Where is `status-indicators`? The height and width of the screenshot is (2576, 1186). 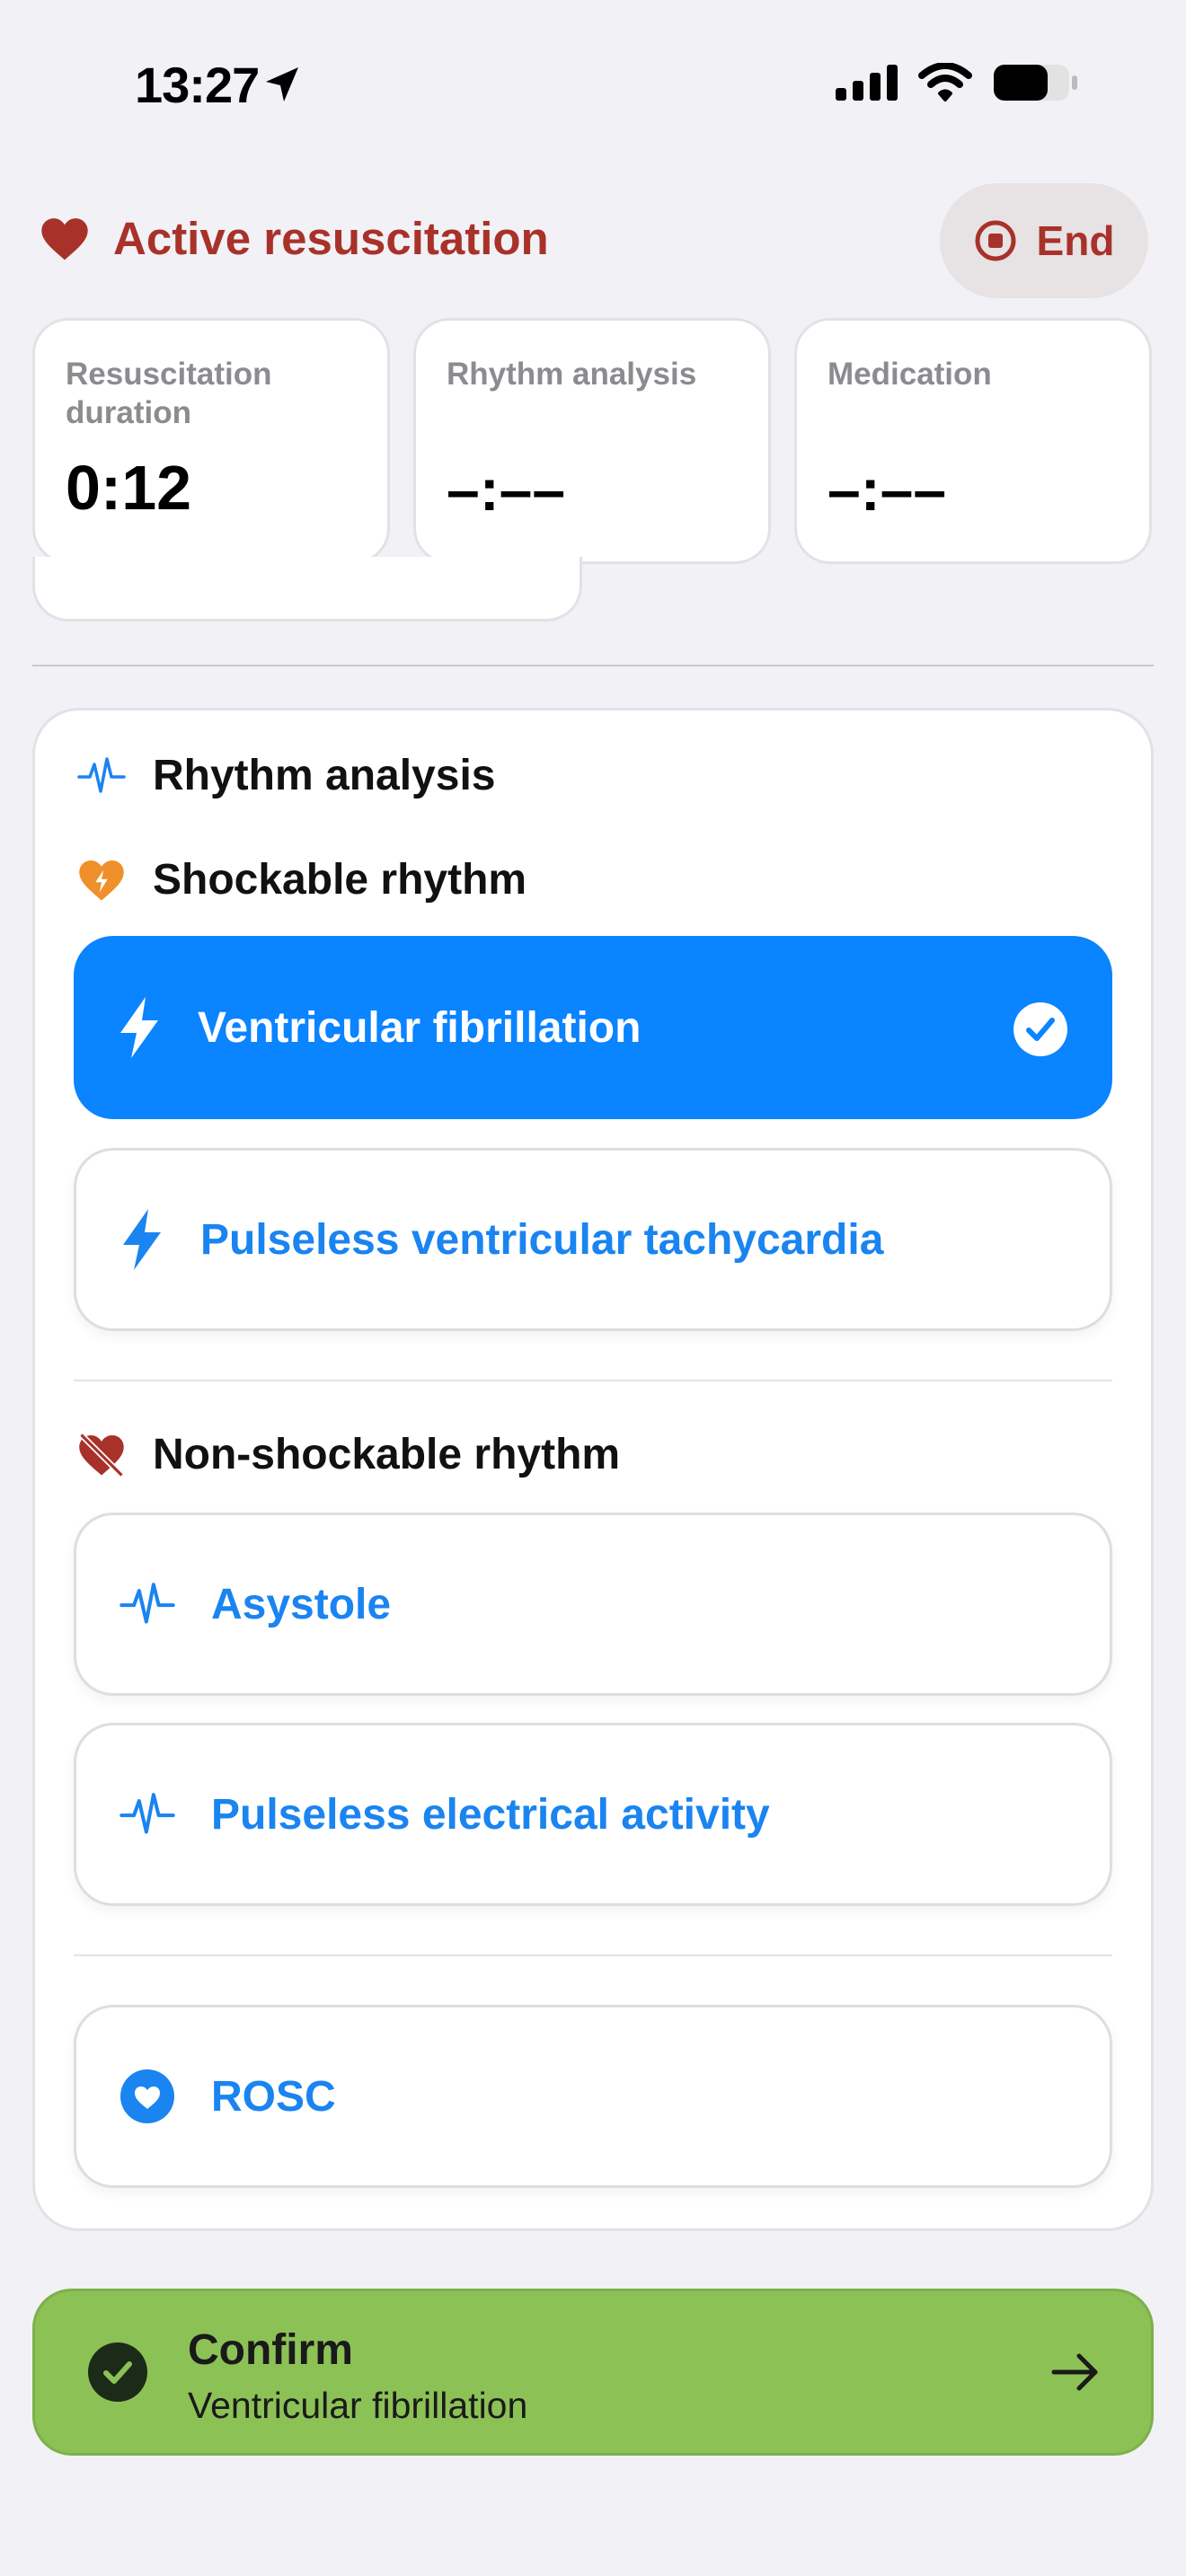 status-indicators is located at coordinates (957, 82).